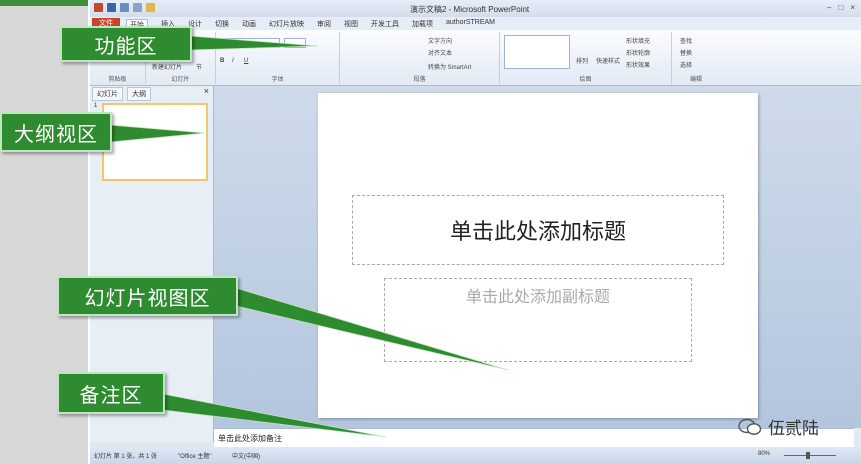 This screenshot has height=464, width=861. What do you see at coordinates (470, 9) in the screenshot?
I see `window-title: 演示文稿2 - Microsoft PowerPoint` at bounding box center [470, 9].